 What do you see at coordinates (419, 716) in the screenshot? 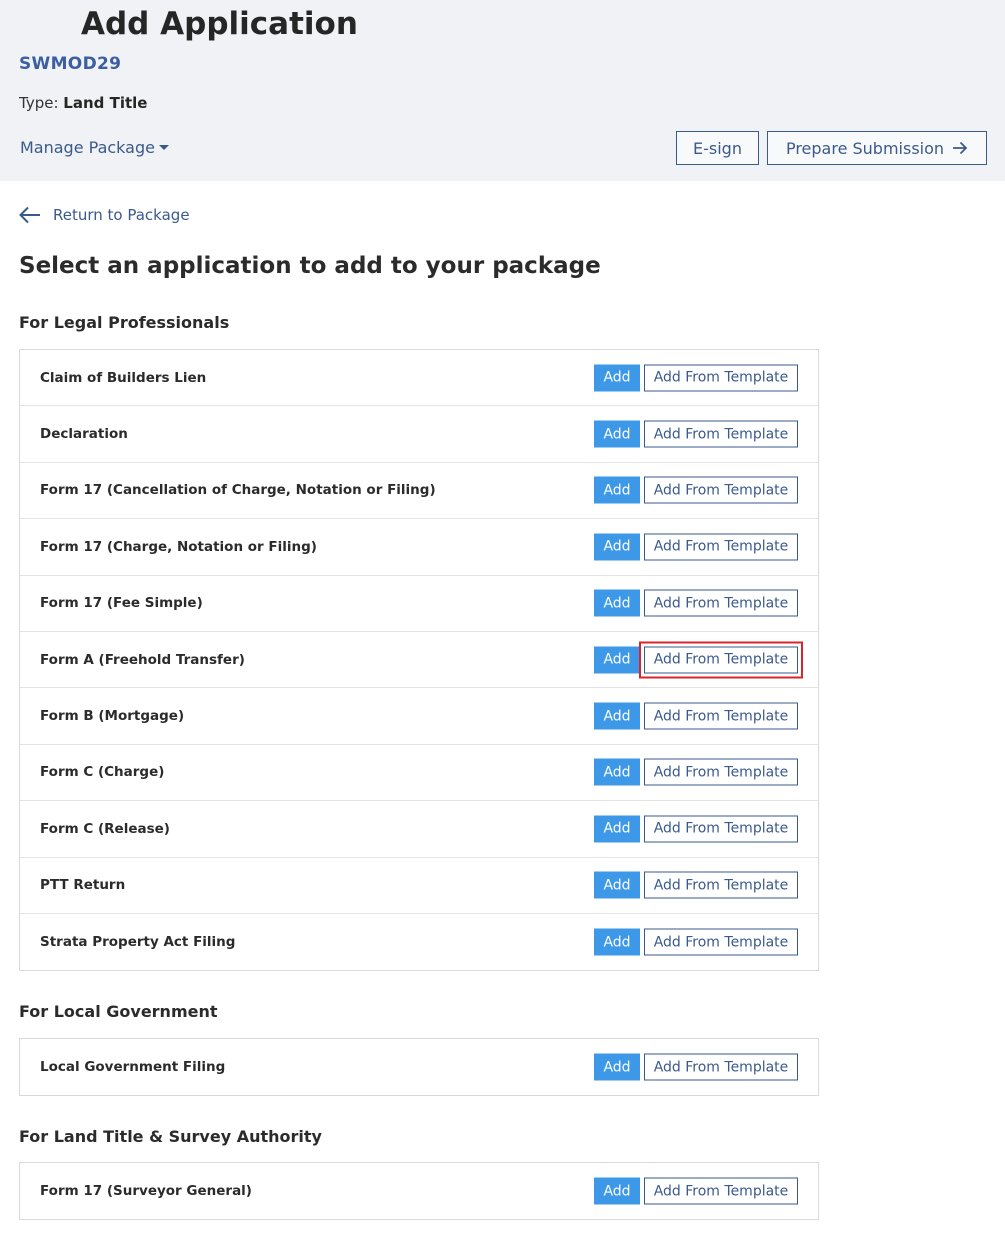
I see `application-row: Form B (Mortgage) Add Add From Template` at bounding box center [419, 716].